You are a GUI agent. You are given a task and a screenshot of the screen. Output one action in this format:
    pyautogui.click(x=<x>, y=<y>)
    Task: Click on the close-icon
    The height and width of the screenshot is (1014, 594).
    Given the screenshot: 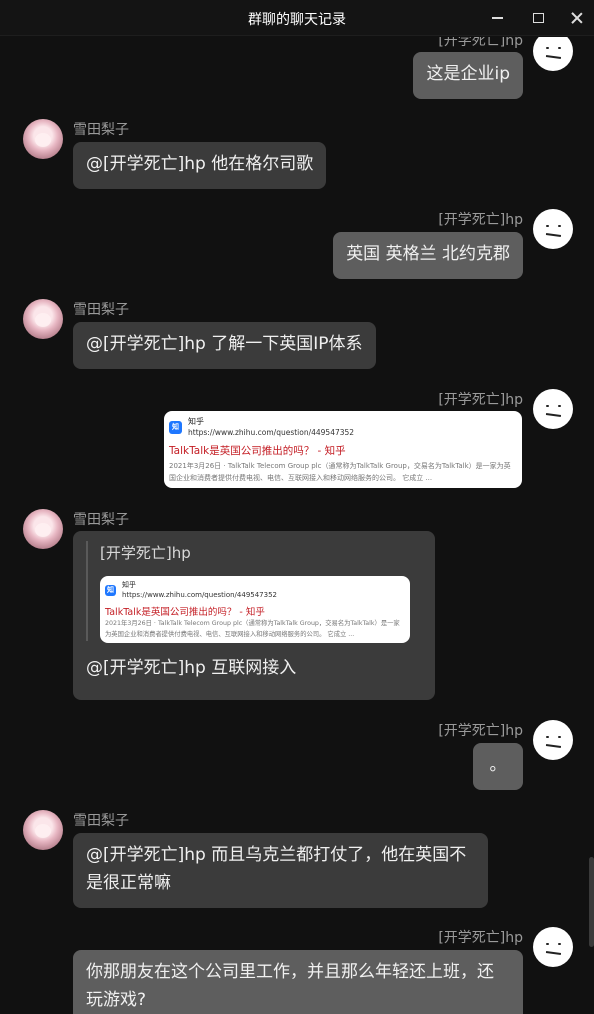 What is the action you would take?
    pyautogui.click(x=577, y=18)
    